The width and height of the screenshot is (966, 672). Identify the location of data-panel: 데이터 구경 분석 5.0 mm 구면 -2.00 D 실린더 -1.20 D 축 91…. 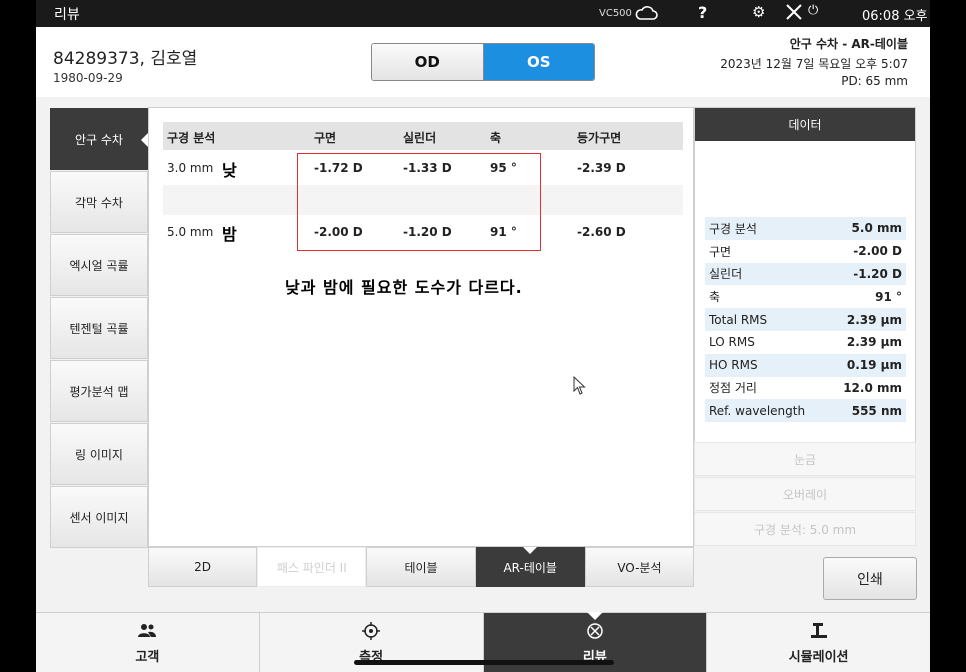
(805, 275).